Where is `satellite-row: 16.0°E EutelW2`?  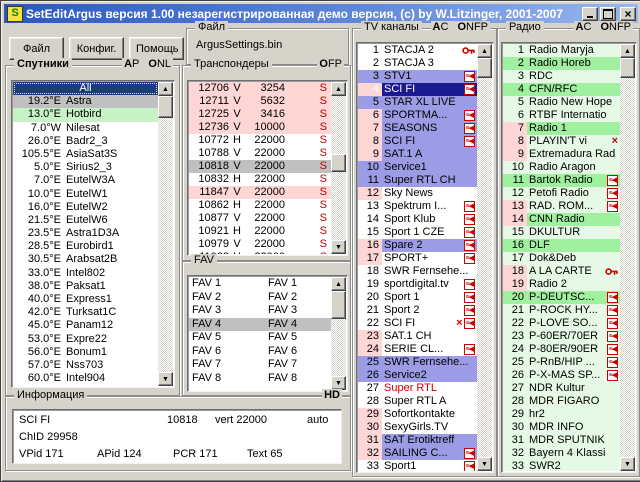
satellite-row: 16.0°E EutelW2 is located at coordinates (85, 207).